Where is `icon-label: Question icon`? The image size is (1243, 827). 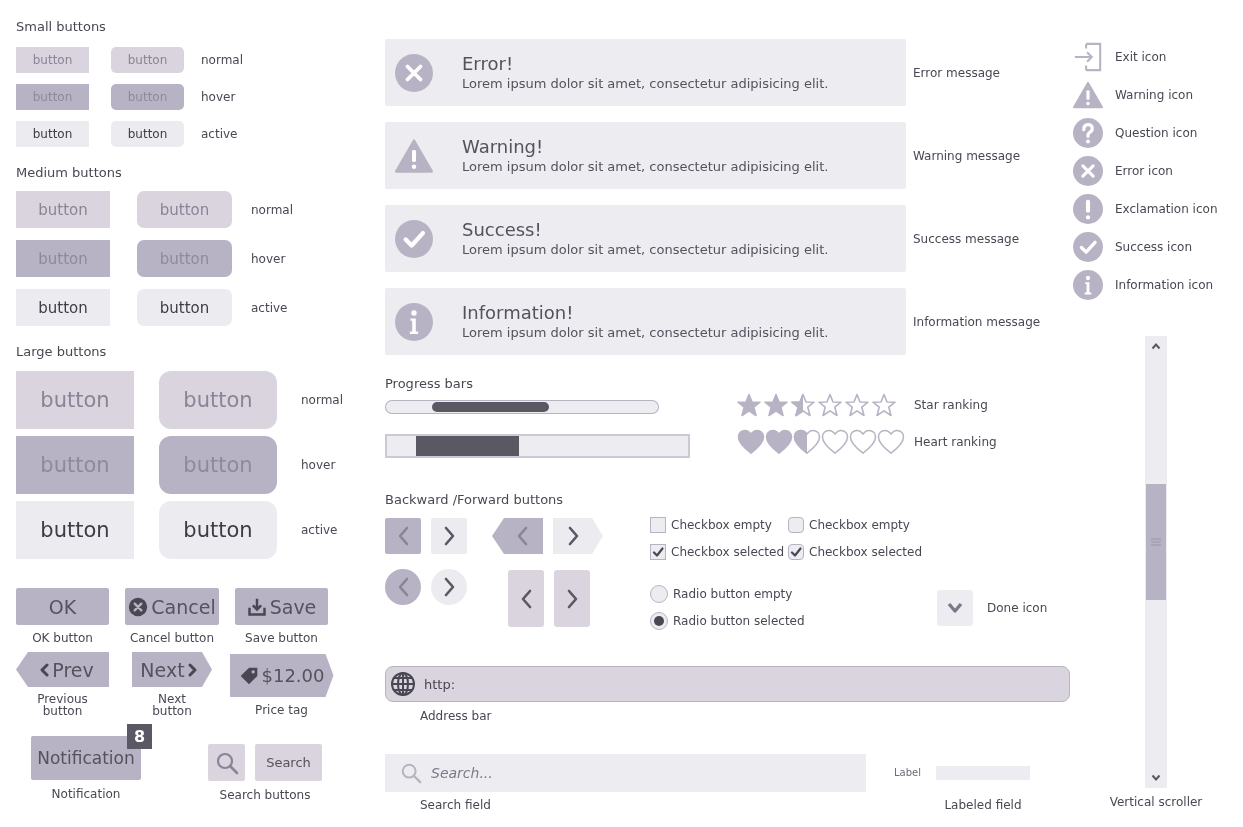 icon-label: Question icon is located at coordinates (1156, 133).